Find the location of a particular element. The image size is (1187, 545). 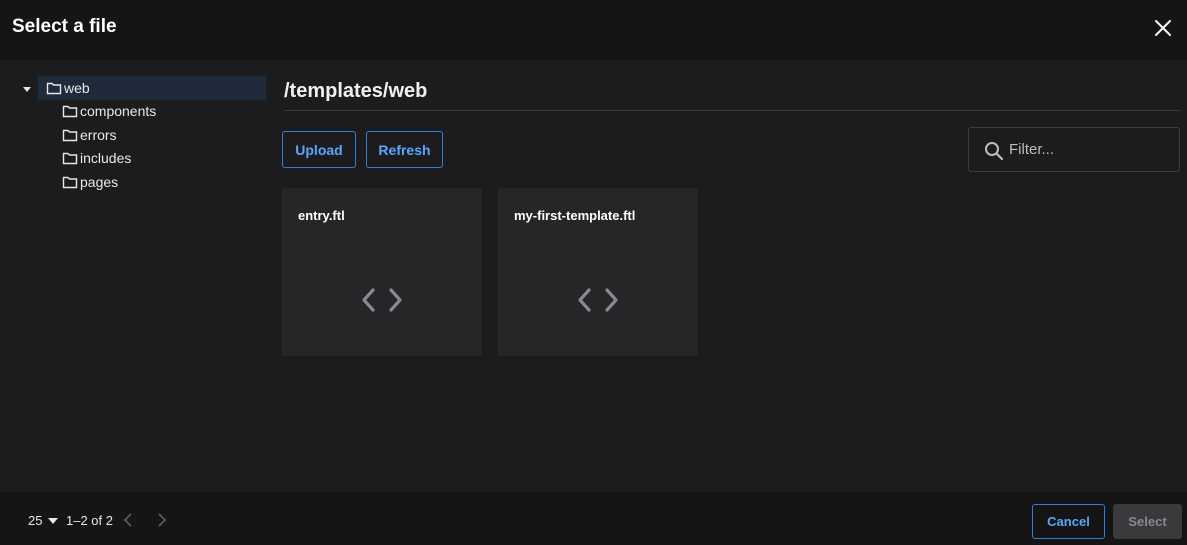

tree-node-label: includes is located at coordinates (106, 158).